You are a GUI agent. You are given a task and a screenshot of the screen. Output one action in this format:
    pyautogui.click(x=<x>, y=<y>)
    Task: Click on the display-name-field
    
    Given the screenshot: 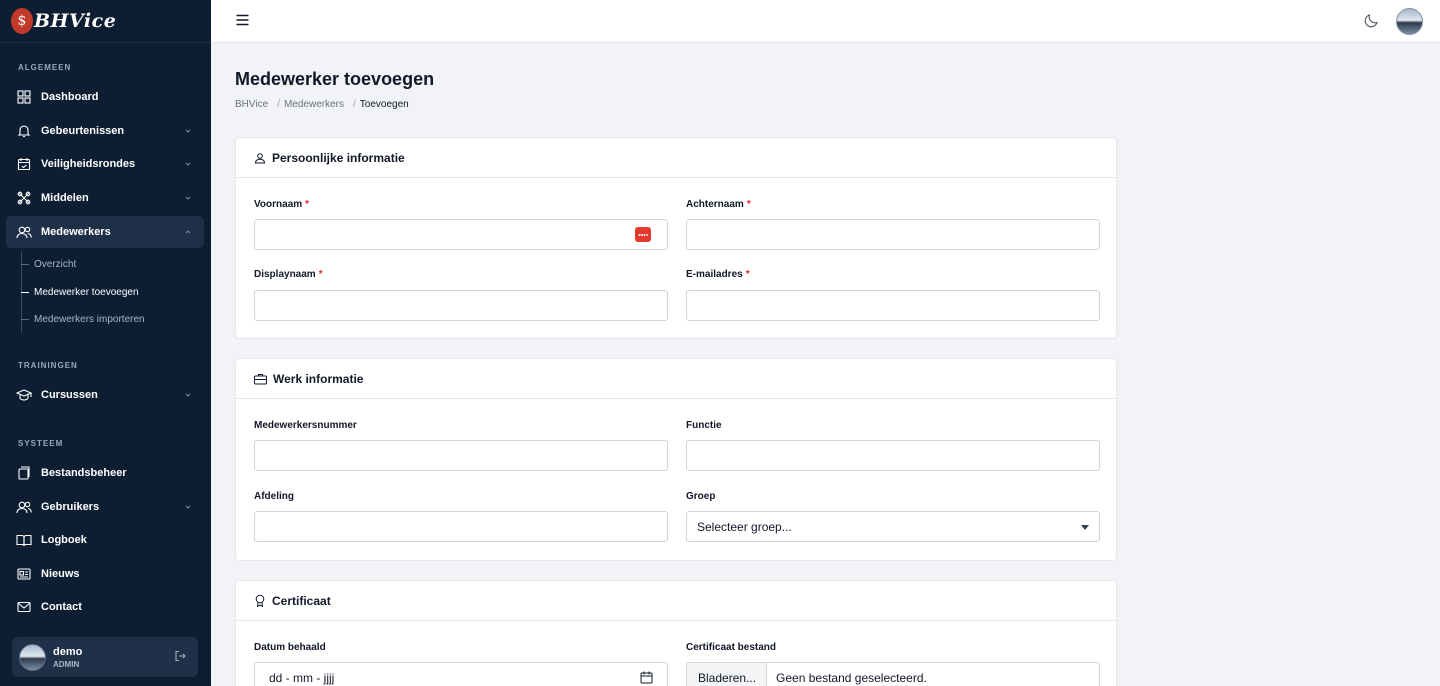 What is the action you would take?
    pyautogui.click(x=461, y=305)
    